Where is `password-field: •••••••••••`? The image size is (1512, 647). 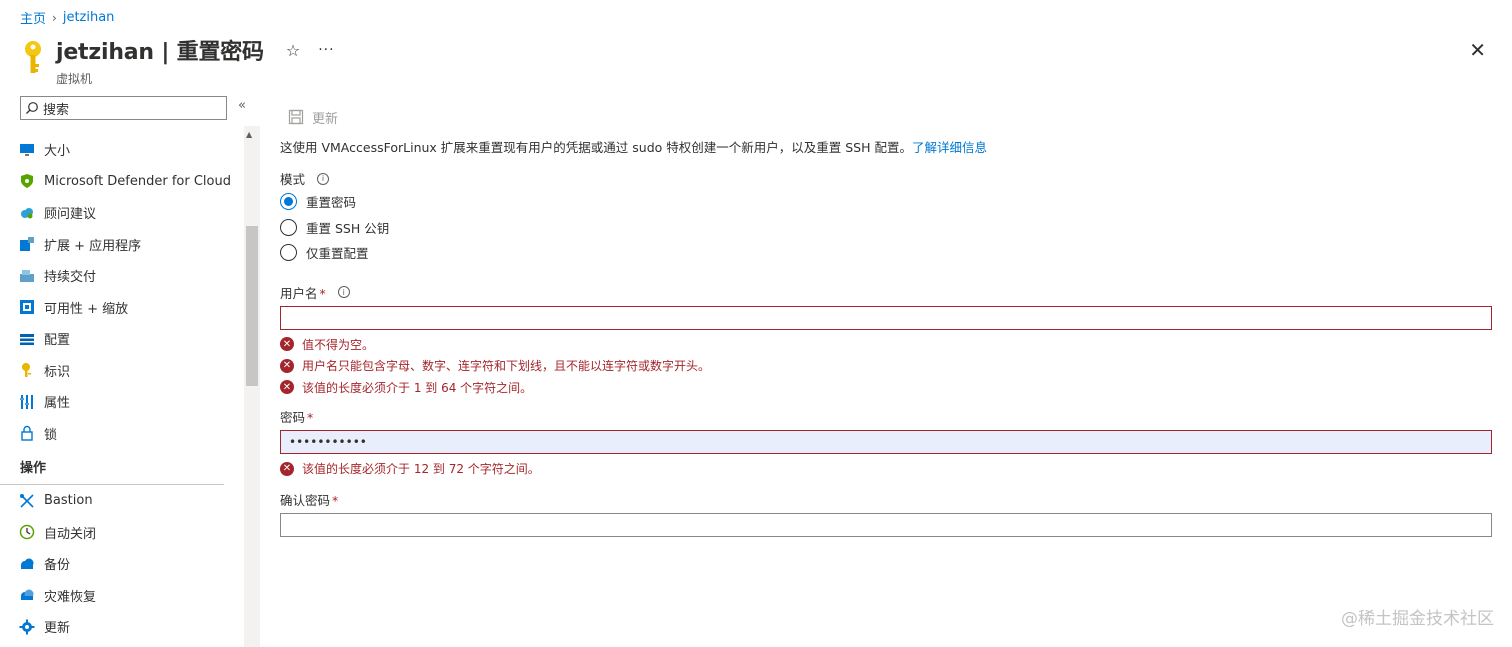 password-field: ••••••••••• is located at coordinates (886, 442).